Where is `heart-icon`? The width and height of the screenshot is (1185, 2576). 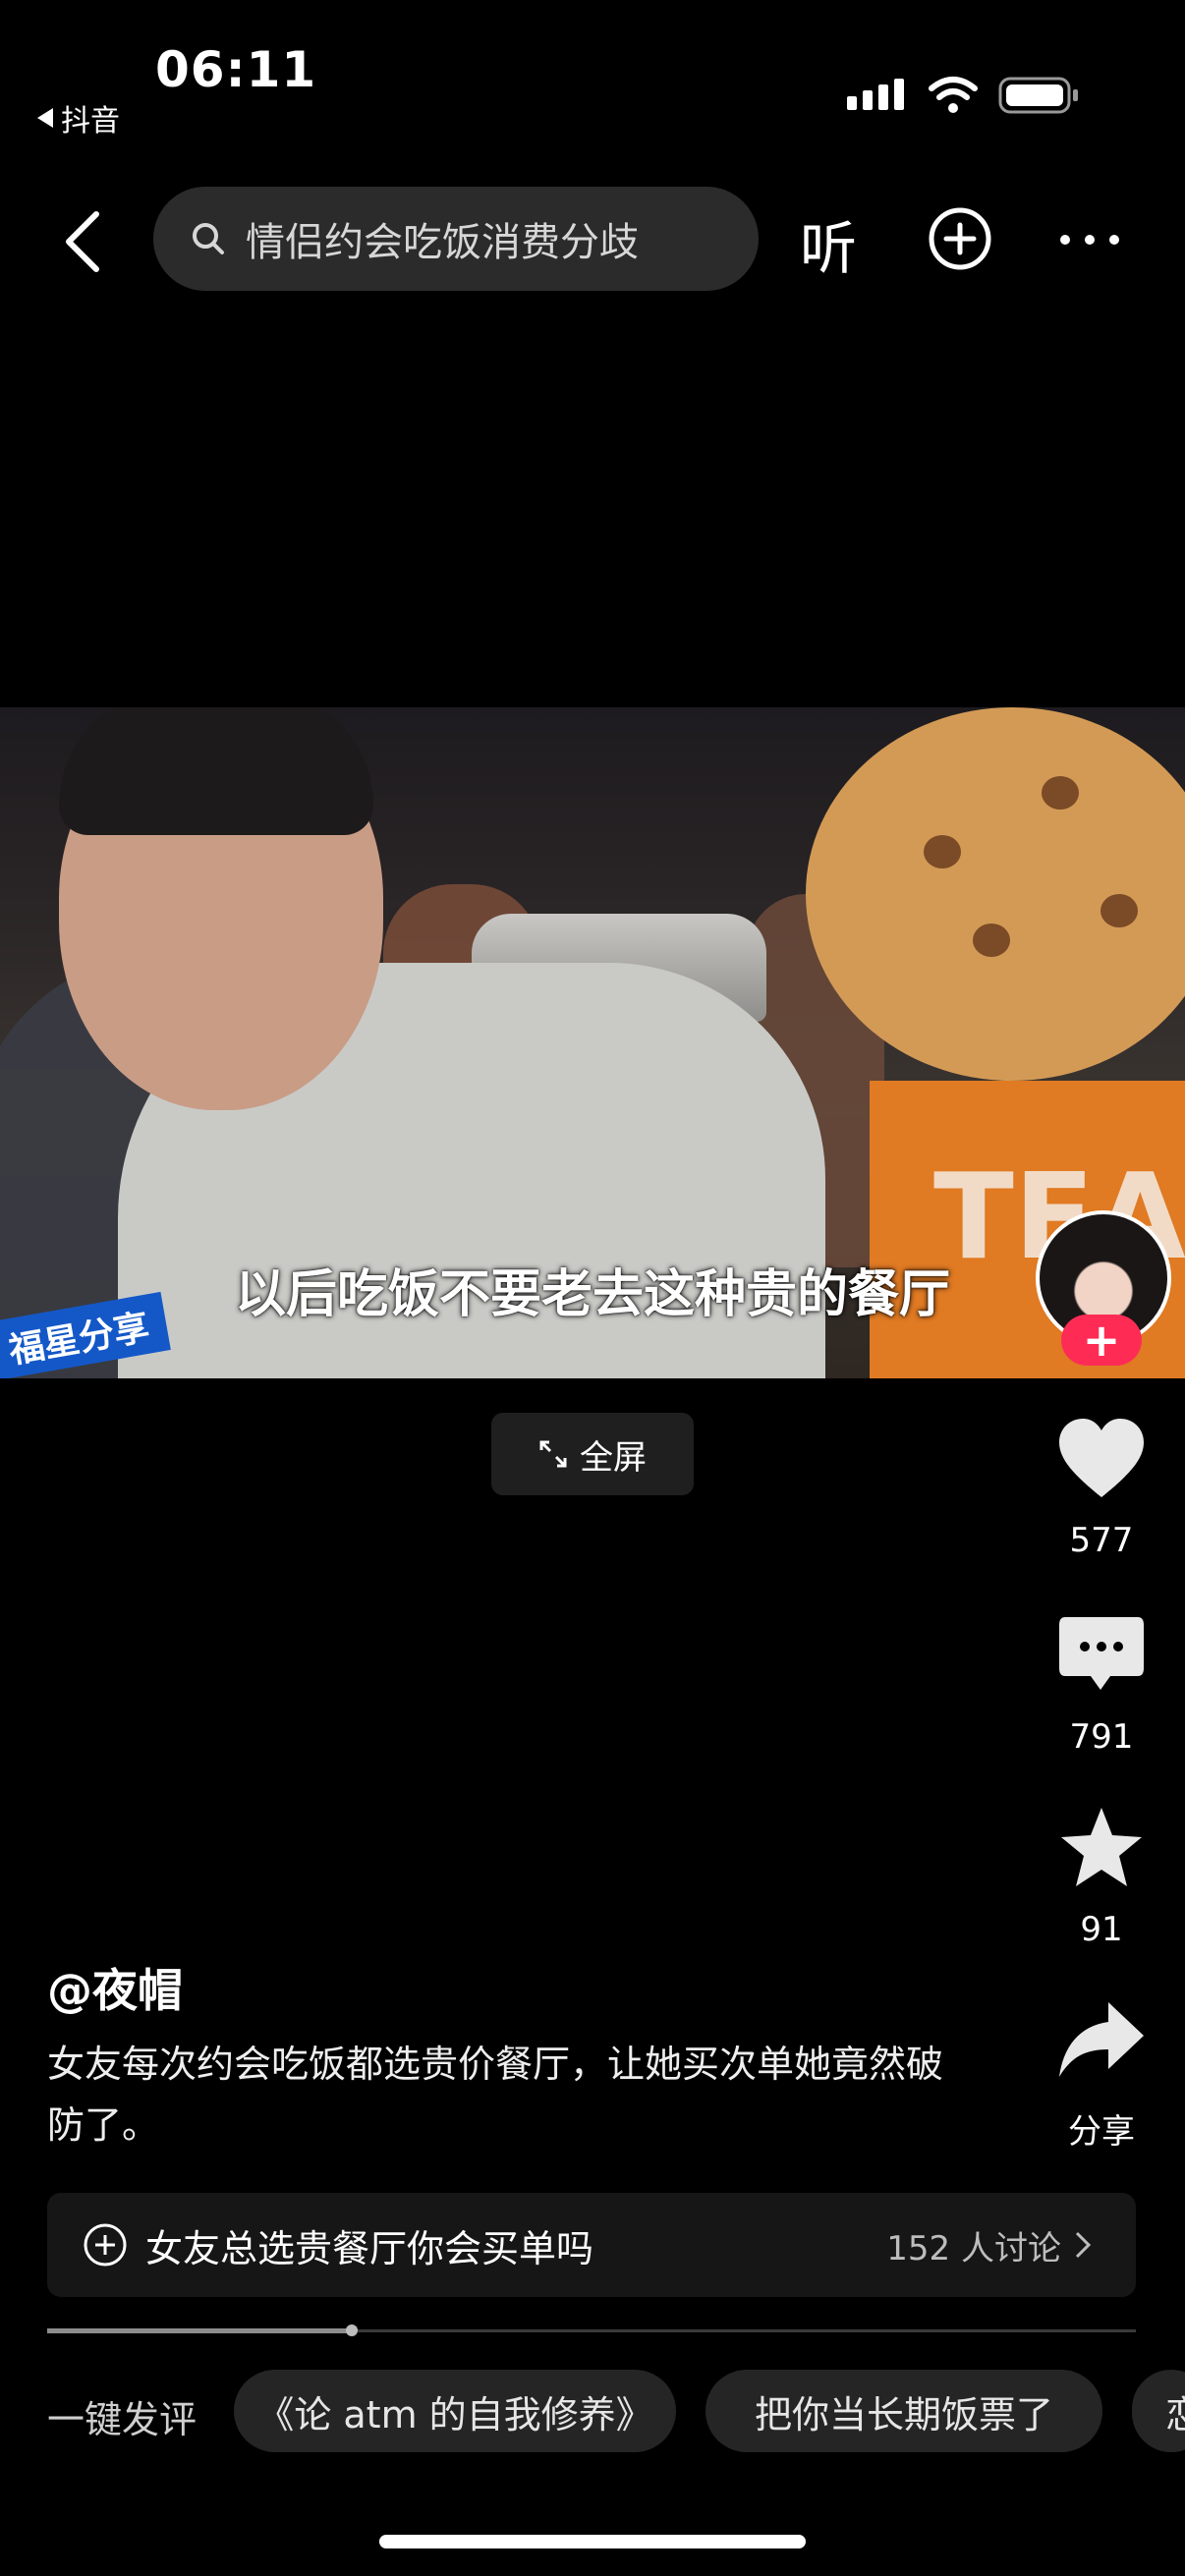
heart-icon is located at coordinates (1102, 1459).